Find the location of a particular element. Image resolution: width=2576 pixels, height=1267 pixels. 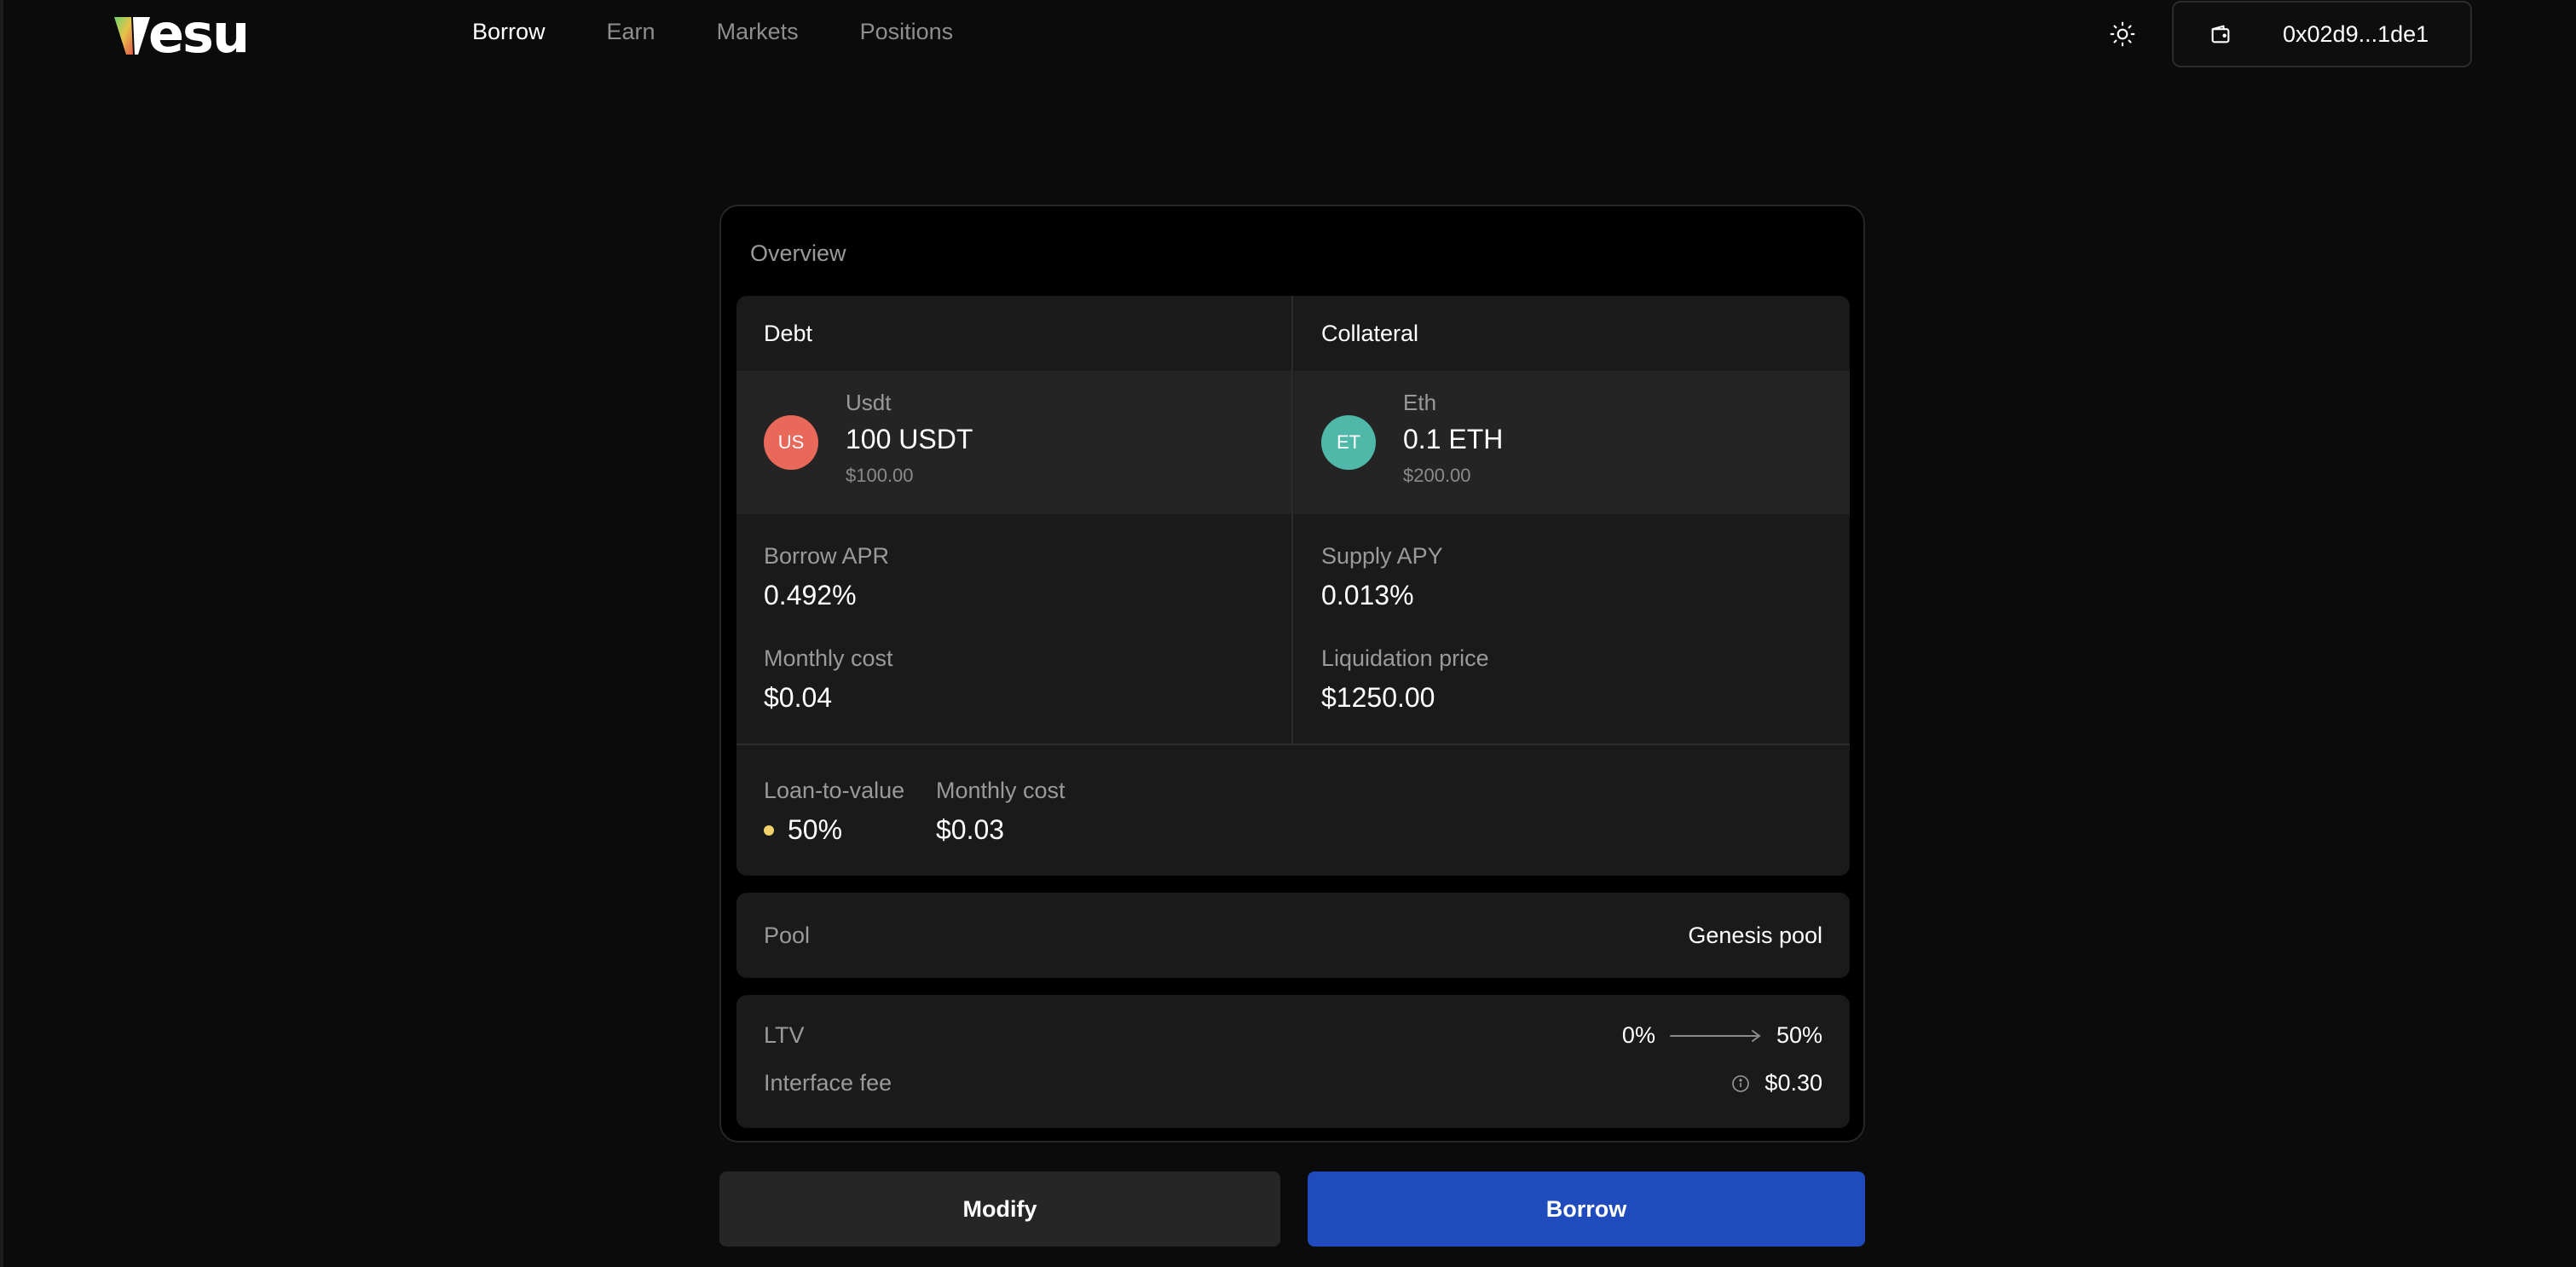

interface-fee-values: $0.30 is located at coordinates (1776, 1083).